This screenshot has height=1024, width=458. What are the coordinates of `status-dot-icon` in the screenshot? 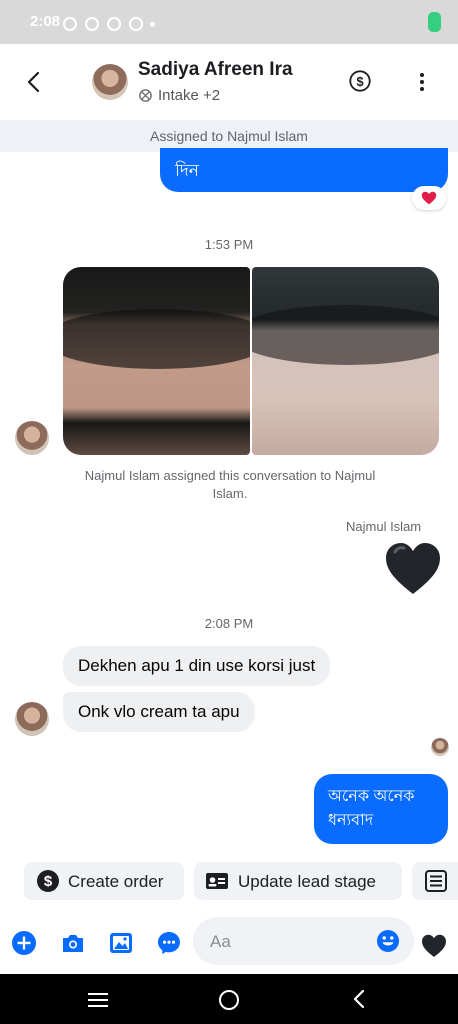 It's located at (152, 24).